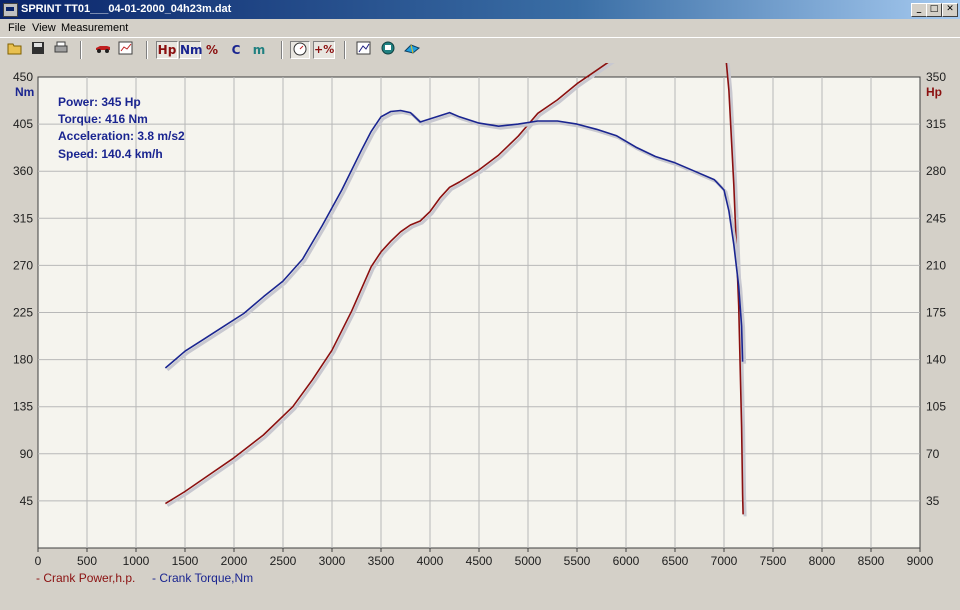 The image size is (960, 610). What do you see at coordinates (191, 50) in the screenshot?
I see `show-nm-button: Nm` at bounding box center [191, 50].